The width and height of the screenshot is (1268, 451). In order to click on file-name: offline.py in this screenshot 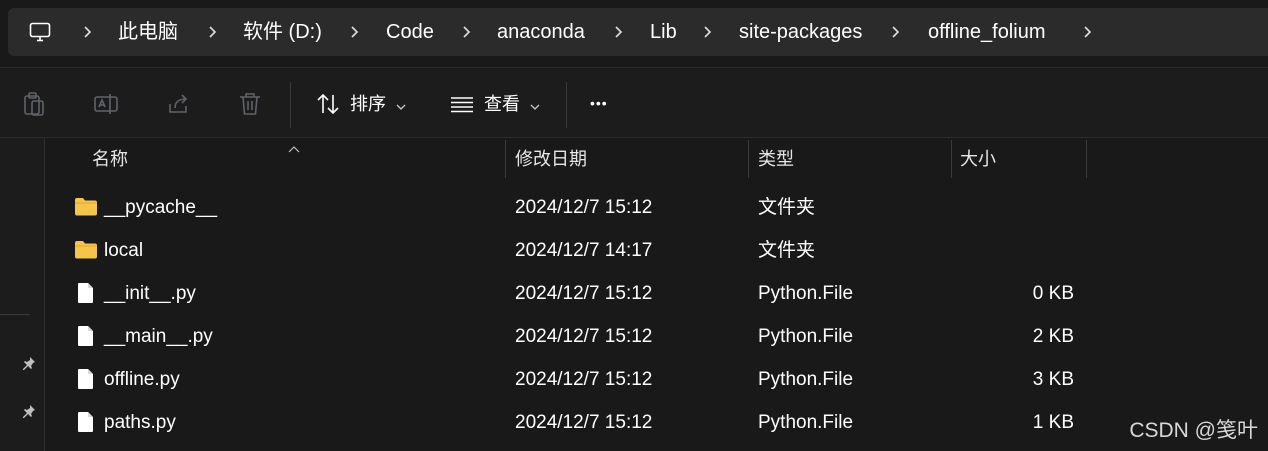, I will do `click(142, 379)`.